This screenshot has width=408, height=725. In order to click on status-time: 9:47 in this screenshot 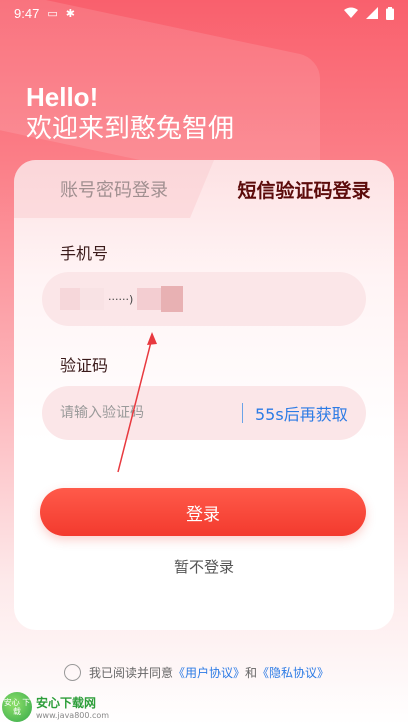, I will do `click(27, 13)`.